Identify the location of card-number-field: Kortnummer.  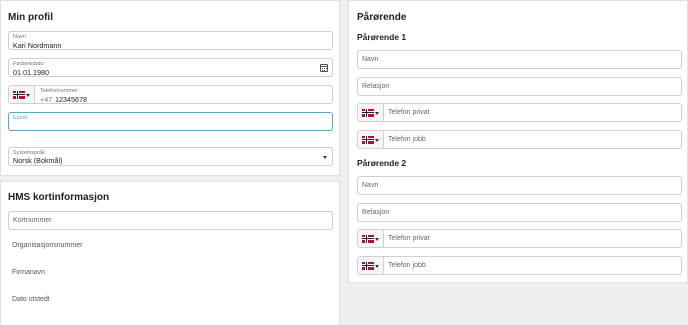
(170, 220).